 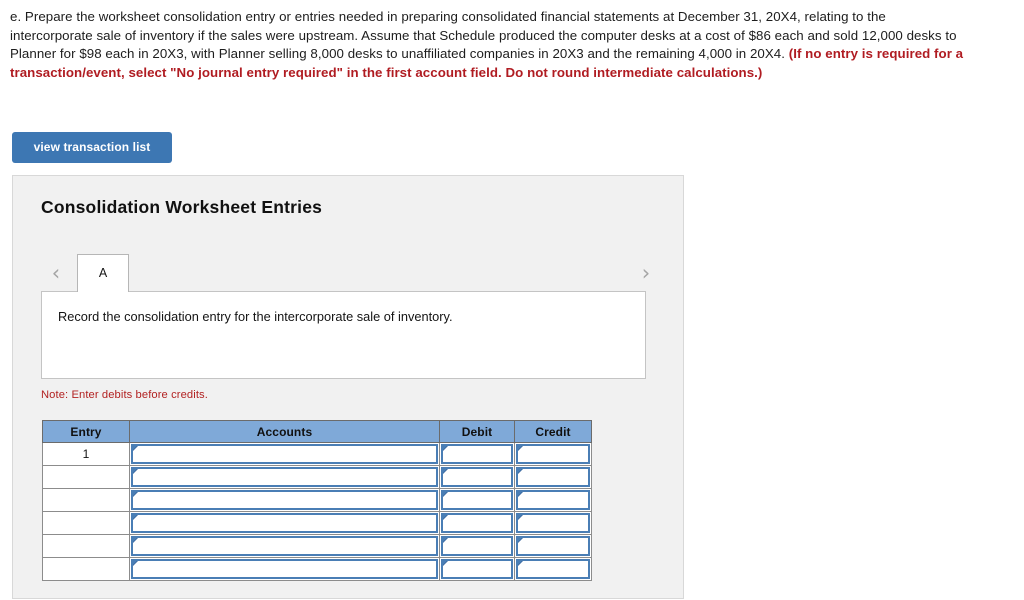 I want to click on column-header-debit: Debit, so click(x=477, y=431).